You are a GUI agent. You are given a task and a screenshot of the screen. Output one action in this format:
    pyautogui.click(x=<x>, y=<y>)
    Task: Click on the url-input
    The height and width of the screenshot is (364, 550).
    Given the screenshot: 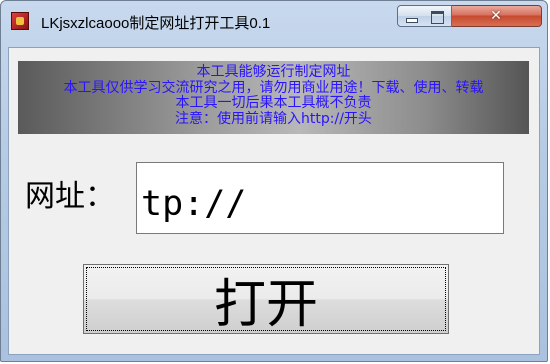 What is the action you would take?
    pyautogui.click(x=320, y=198)
    